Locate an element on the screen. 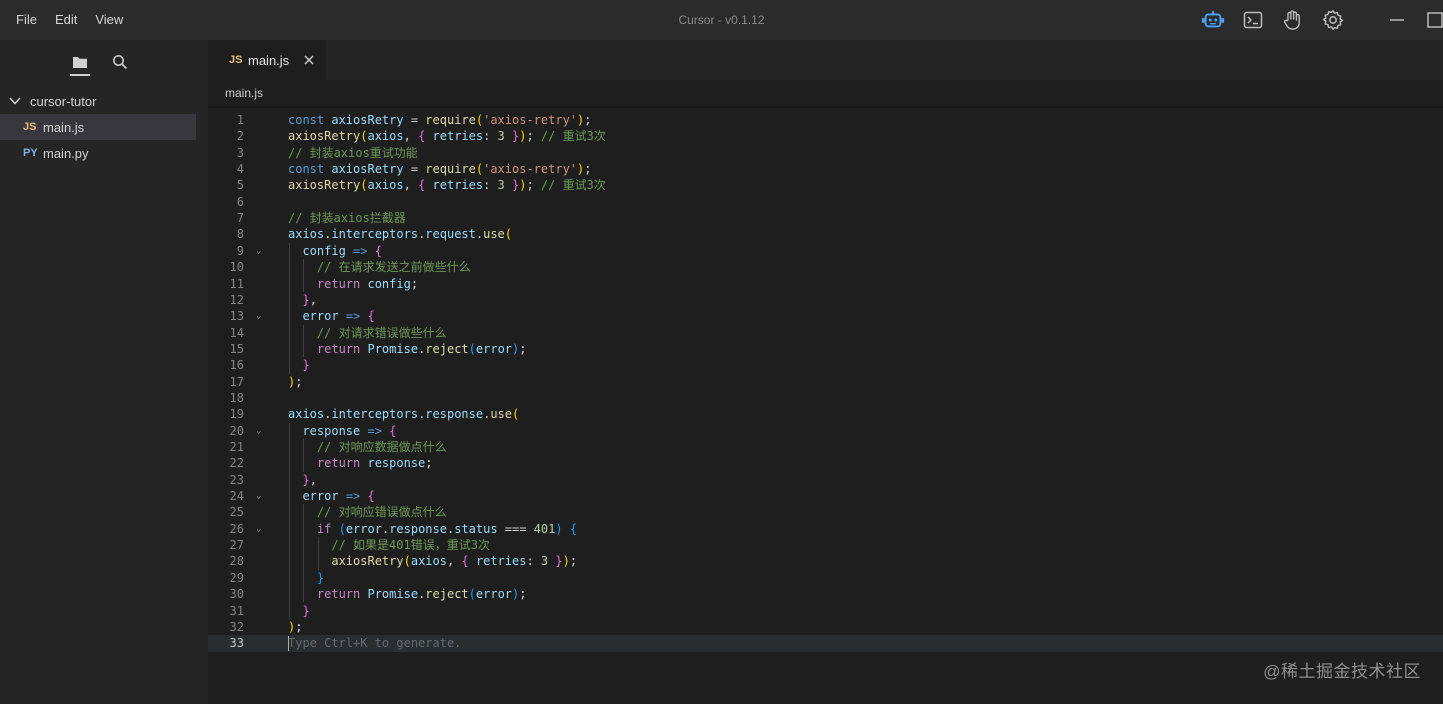 The height and width of the screenshot is (704, 1443). code-text: // 封装axios拦截器 is located at coordinates (347, 218).